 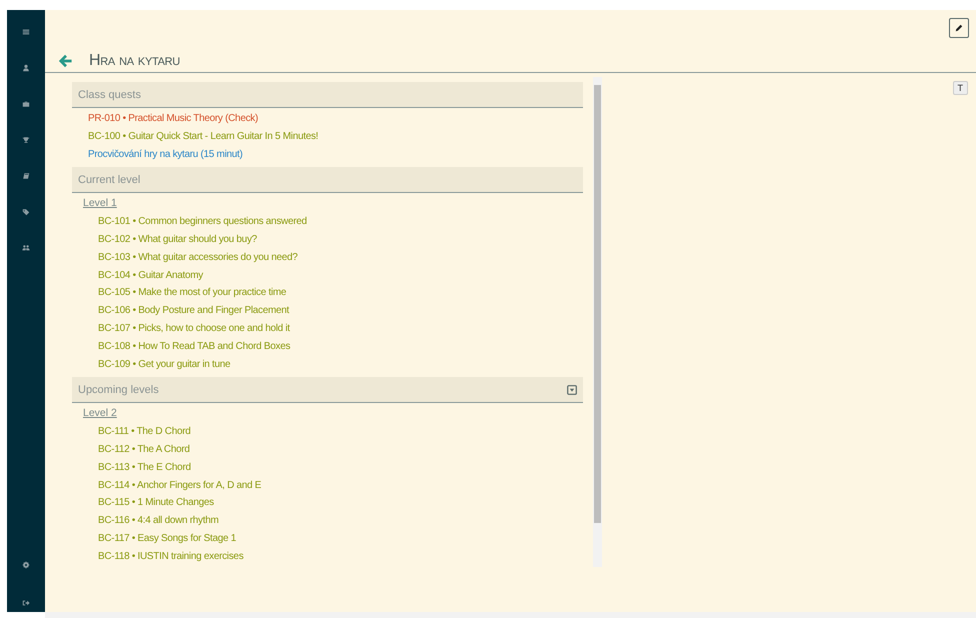 I want to click on quest-link: Procvičování hry na kytaru (15 minut), so click(x=157, y=155).